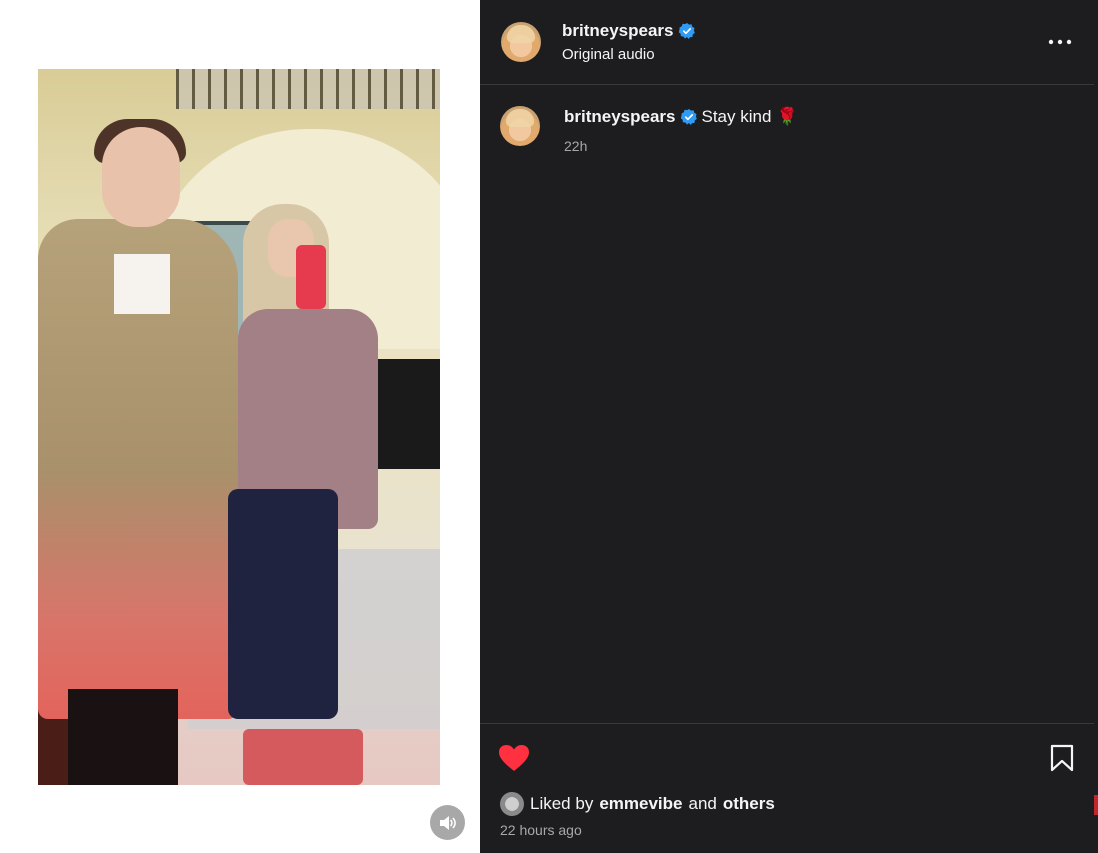 This screenshot has width=1098, height=853. What do you see at coordinates (787, 116) in the screenshot?
I see `rose-emoji: 🌹` at bounding box center [787, 116].